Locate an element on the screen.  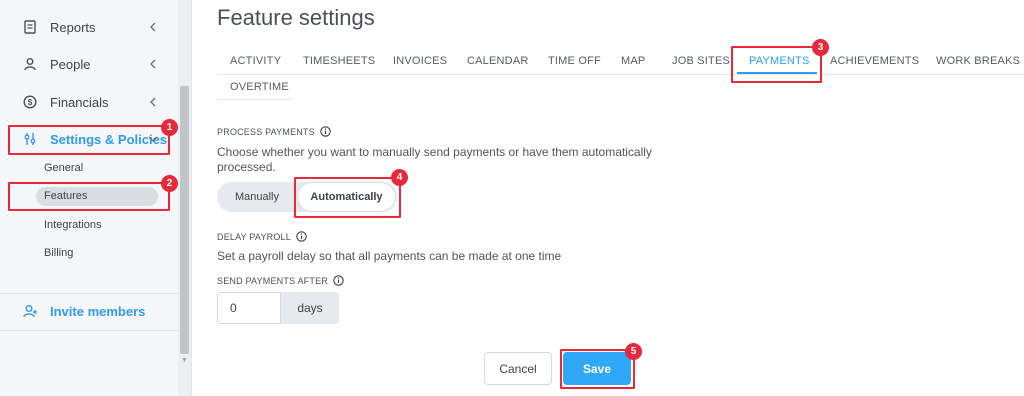
step-badge: 2 is located at coordinates (169, 183).